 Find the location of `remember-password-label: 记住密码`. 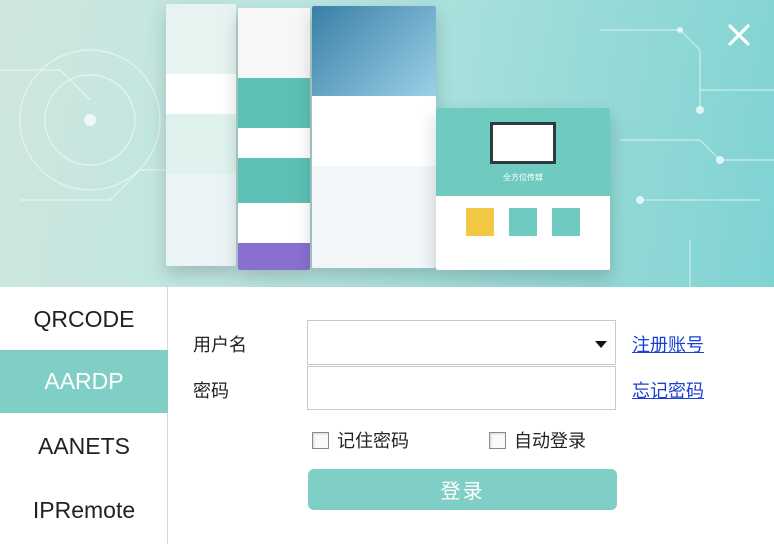

remember-password-label: 记住密码 is located at coordinates (373, 441).